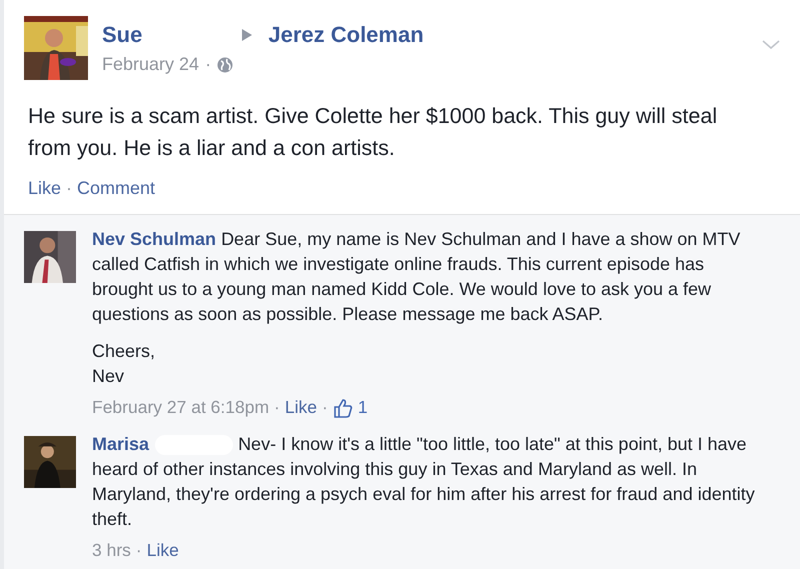 The image size is (800, 569). What do you see at coordinates (116, 188) in the screenshot?
I see `action-link: Comment` at bounding box center [116, 188].